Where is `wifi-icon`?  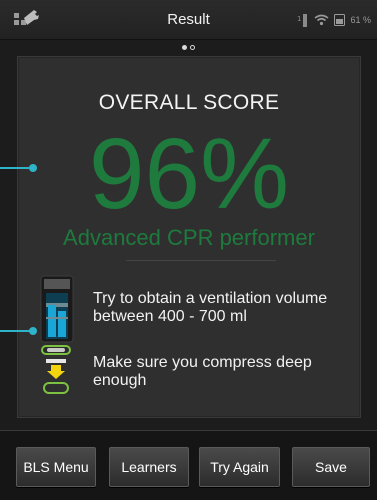 wifi-icon is located at coordinates (321, 20).